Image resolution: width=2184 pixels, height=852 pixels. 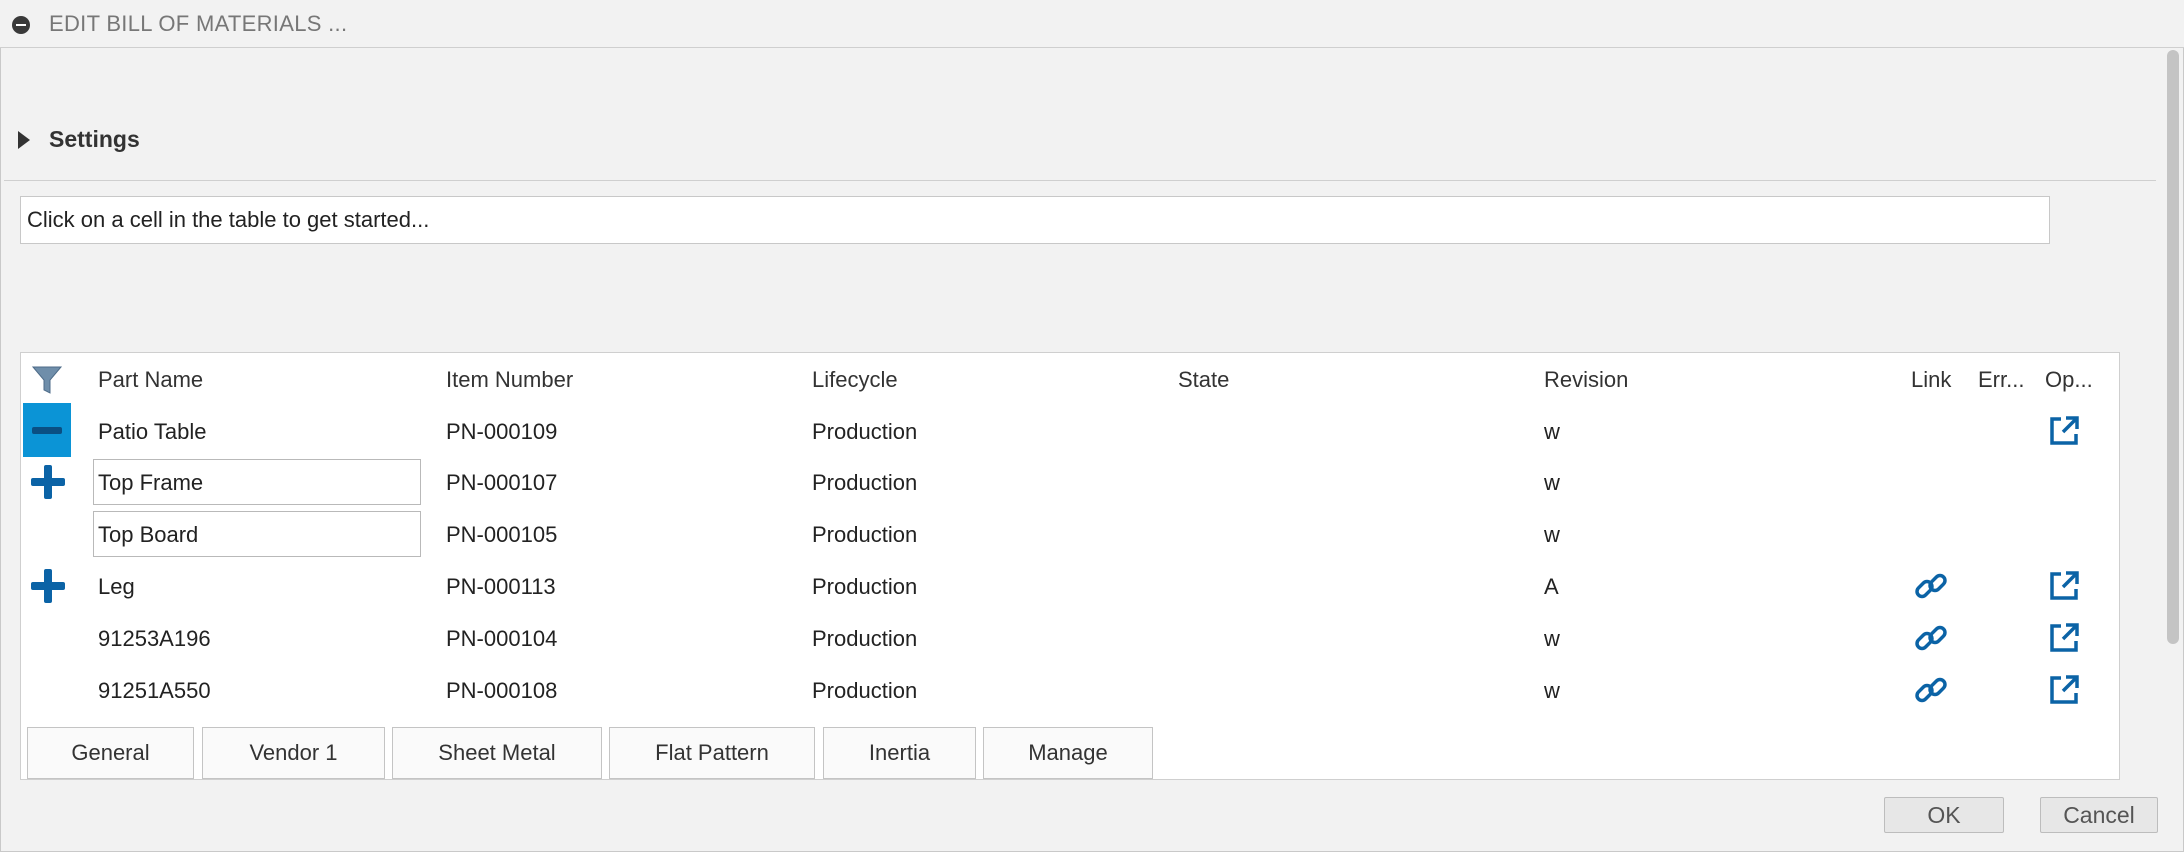 What do you see at coordinates (501, 432) in the screenshot?
I see `cell-item-number: PN-000109` at bounding box center [501, 432].